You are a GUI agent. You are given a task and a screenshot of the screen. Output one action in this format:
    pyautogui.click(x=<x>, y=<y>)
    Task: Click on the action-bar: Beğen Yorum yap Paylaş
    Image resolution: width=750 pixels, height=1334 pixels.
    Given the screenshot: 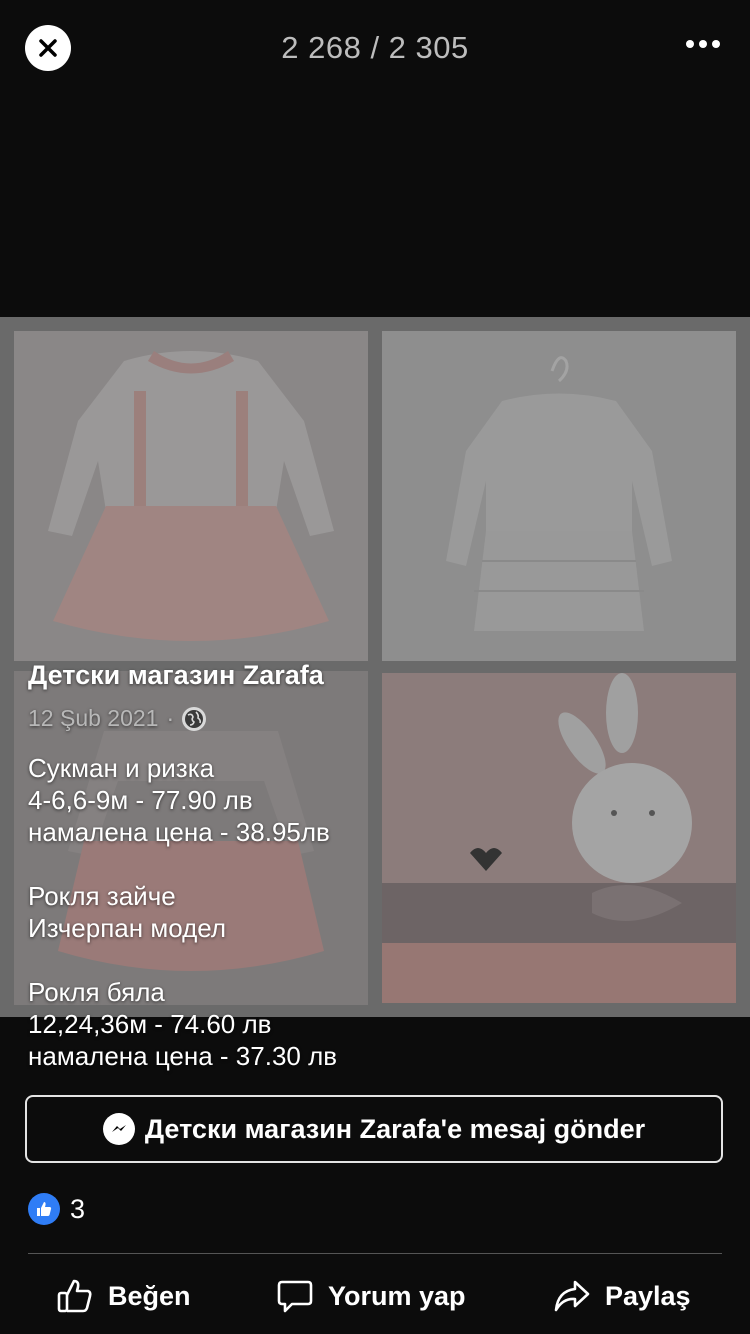 What is the action you would take?
    pyautogui.click(x=375, y=1296)
    